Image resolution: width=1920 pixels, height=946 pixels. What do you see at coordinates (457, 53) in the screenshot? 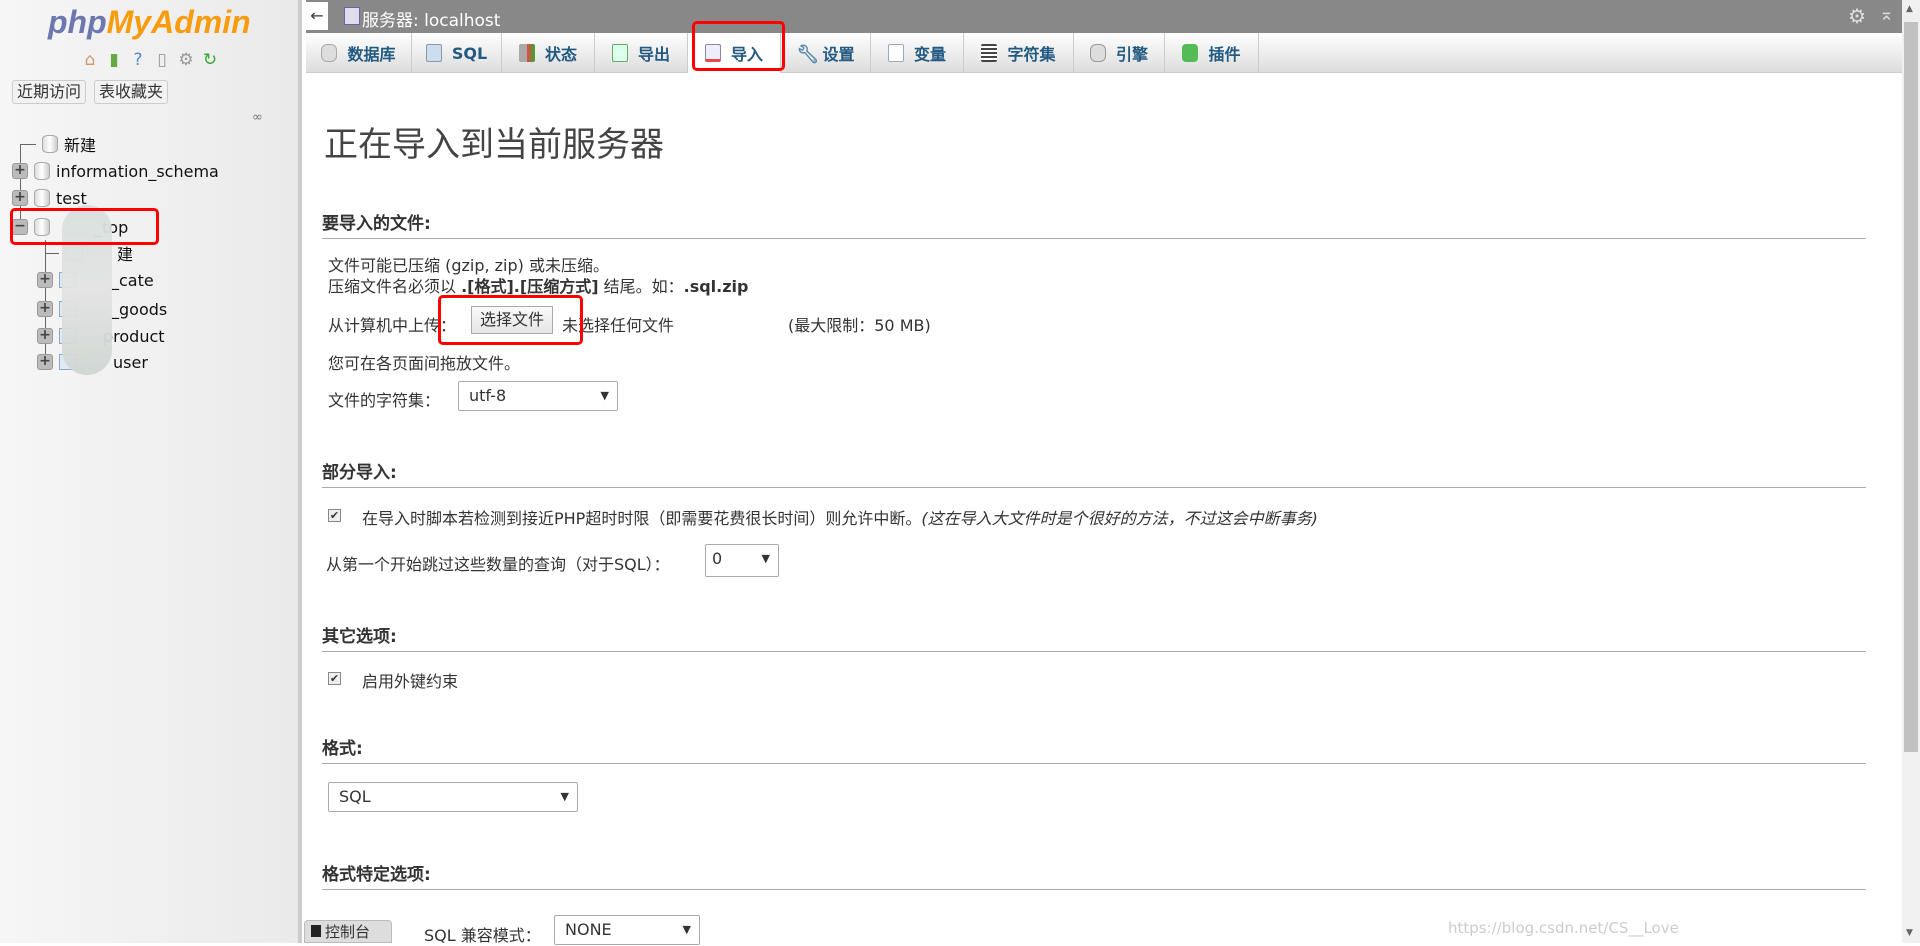
I see `tab-sql: SQL` at bounding box center [457, 53].